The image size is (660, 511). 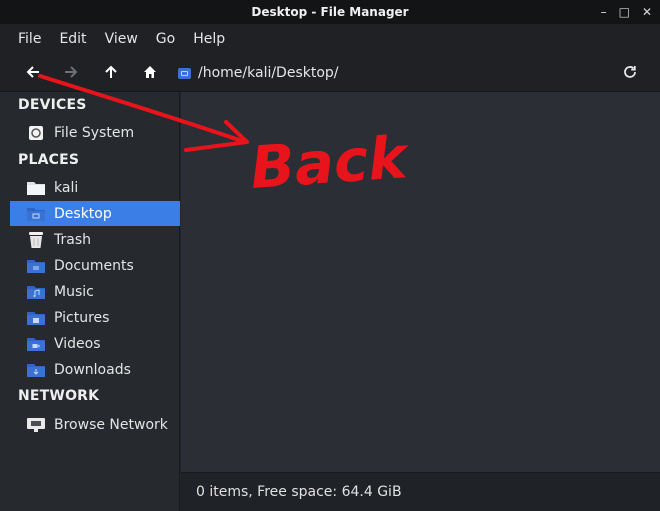 I want to click on sidebar-item-label: Videos, so click(x=77, y=343).